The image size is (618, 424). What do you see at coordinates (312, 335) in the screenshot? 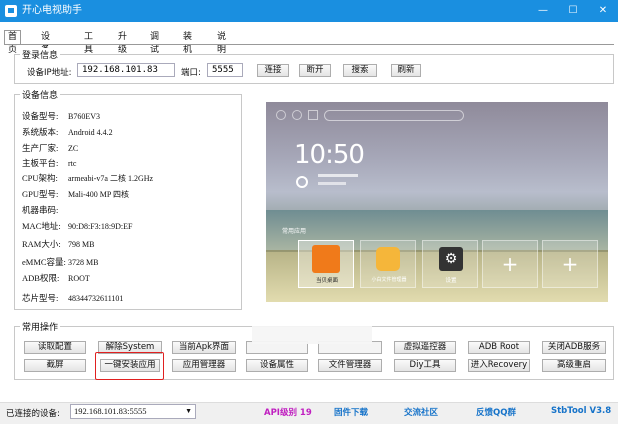
I see `obscuring-overlay` at bounding box center [312, 335].